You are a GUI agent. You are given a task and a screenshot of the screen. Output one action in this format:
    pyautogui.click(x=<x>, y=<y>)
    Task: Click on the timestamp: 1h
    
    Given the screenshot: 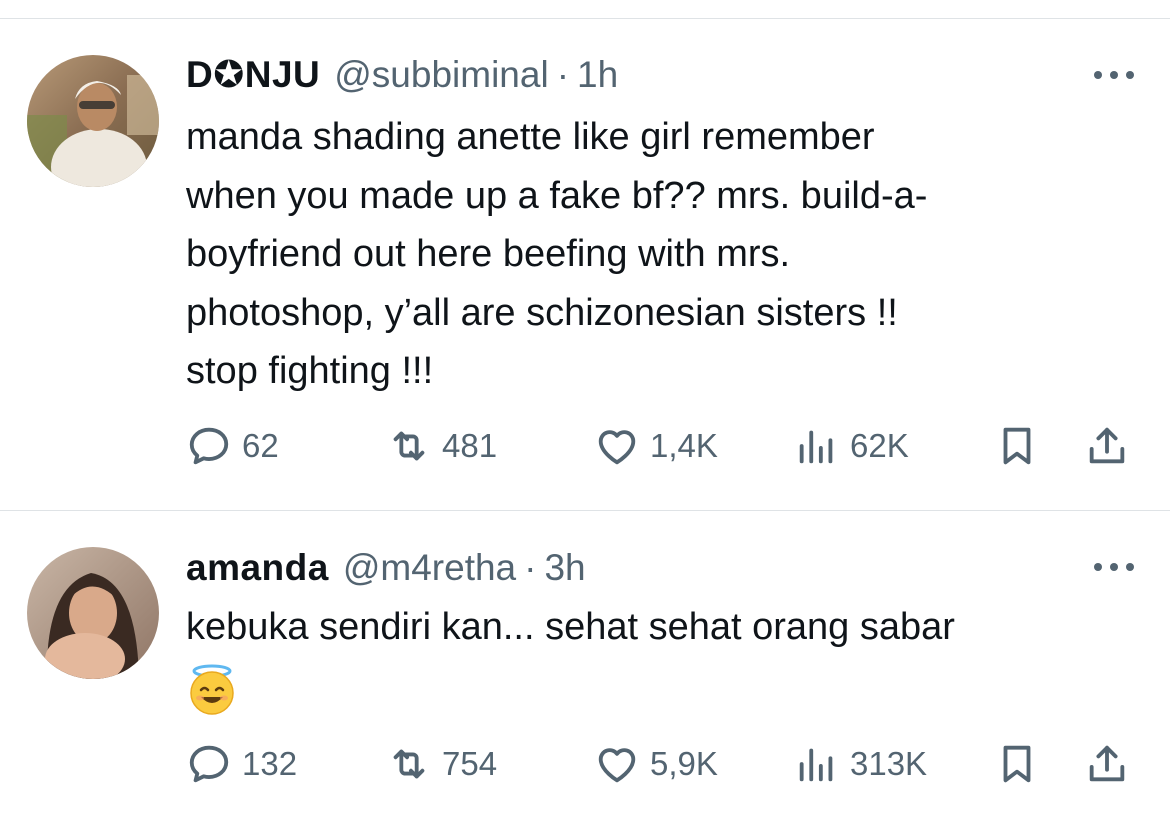 What is the action you would take?
    pyautogui.click(x=597, y=75)
    